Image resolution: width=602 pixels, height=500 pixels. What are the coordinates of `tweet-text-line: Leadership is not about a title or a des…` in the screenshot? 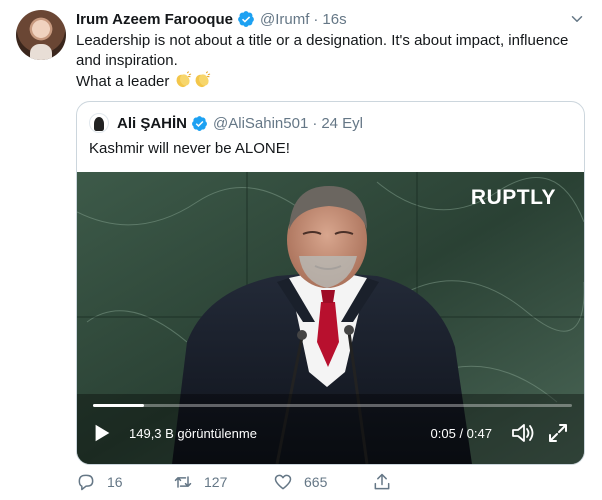 It's located at (322, 40).